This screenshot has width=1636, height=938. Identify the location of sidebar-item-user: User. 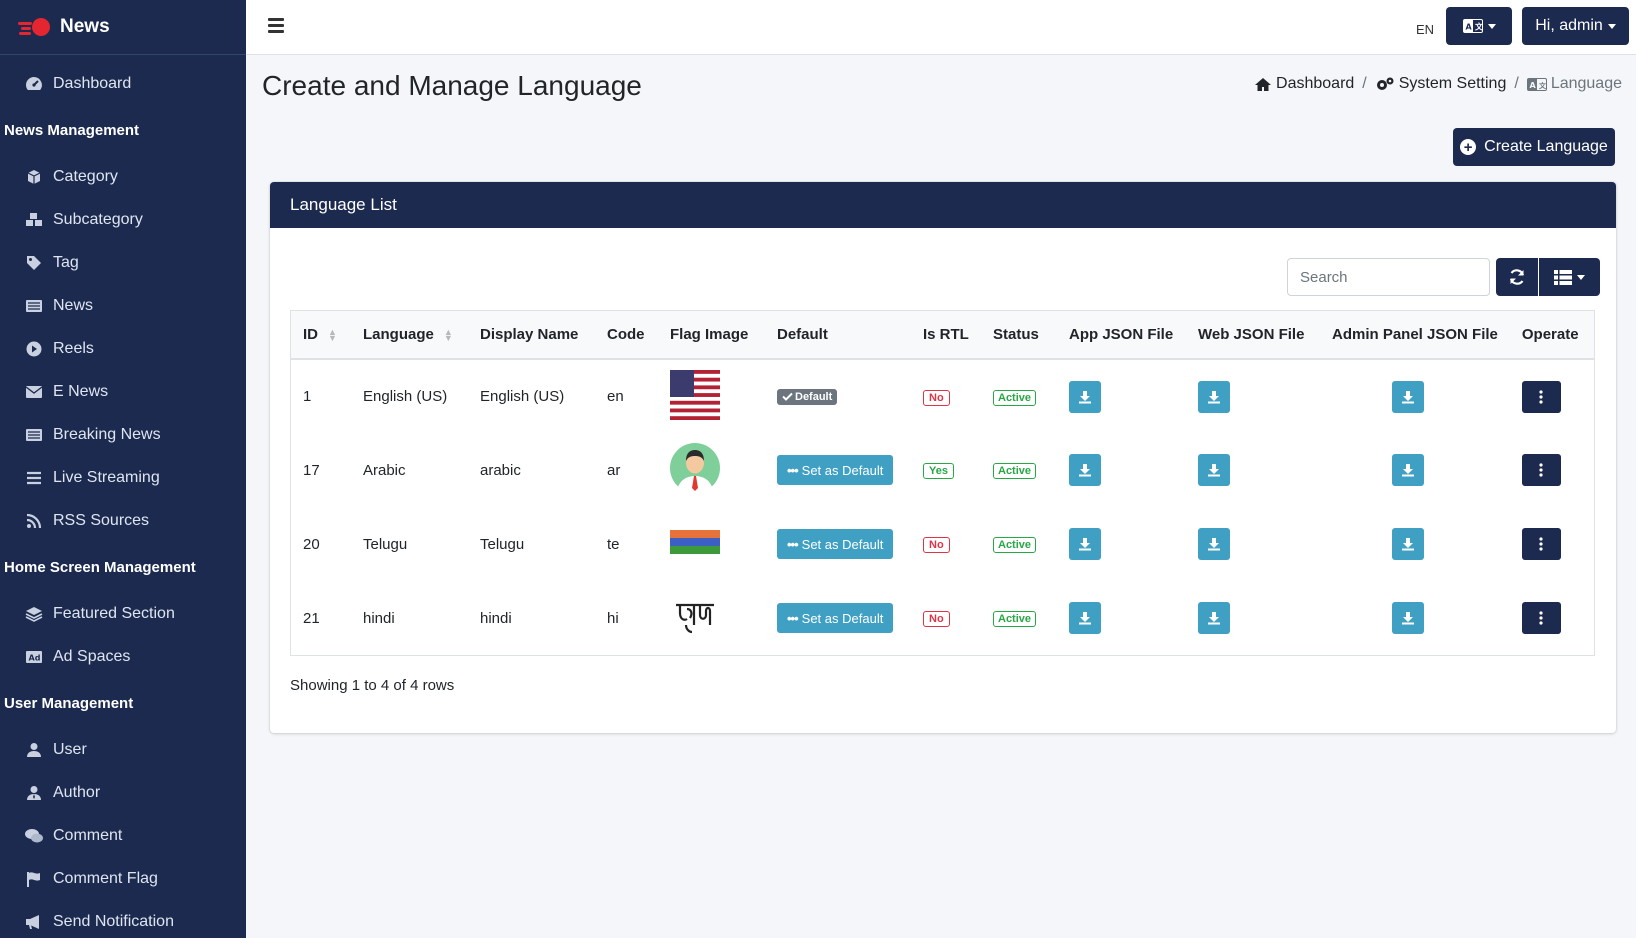
(123, 749).